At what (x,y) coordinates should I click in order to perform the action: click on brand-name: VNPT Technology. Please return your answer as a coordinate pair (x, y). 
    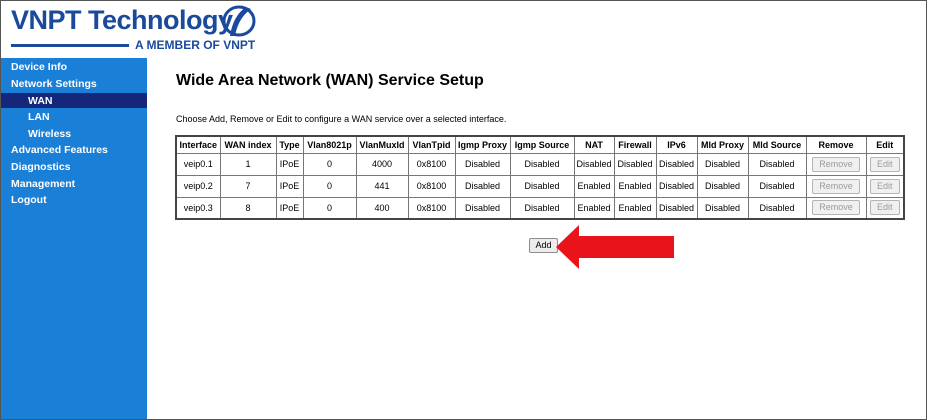
    Looking at the image, I should click on (122, 20).